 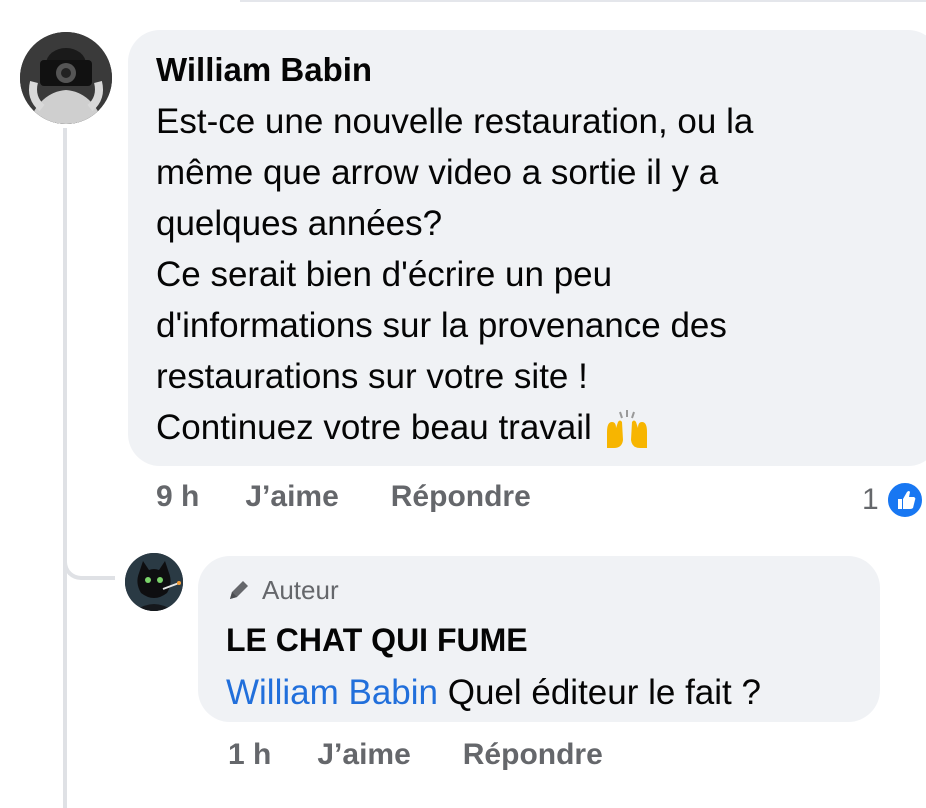 What do you see at coordinates (89, 558) in the screenshot?
I see `thread-connector` at bounding box center [89, 558].